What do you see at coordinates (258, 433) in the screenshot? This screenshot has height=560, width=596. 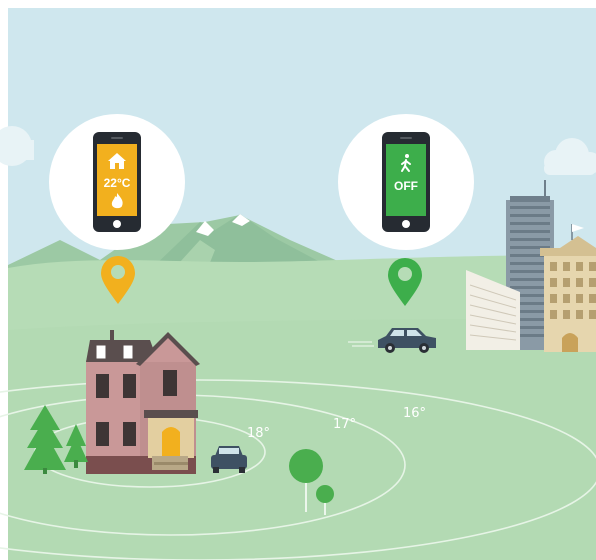 I see `ring-label-18: 18°` at bounding box center [258, 433].